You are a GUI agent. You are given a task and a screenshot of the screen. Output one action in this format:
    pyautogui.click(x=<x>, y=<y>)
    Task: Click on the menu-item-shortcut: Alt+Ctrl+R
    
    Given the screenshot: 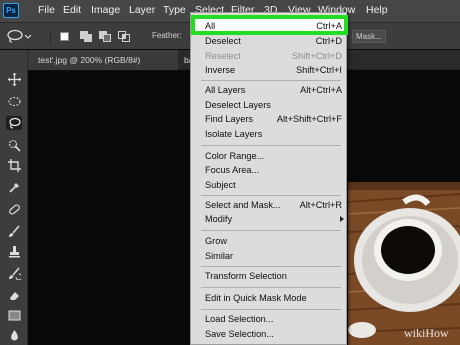 What is the action you would take?
    pyautogui.click(x=320, y=205)
    